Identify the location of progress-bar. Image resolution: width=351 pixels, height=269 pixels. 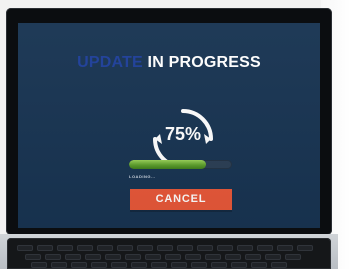
(180, 164).